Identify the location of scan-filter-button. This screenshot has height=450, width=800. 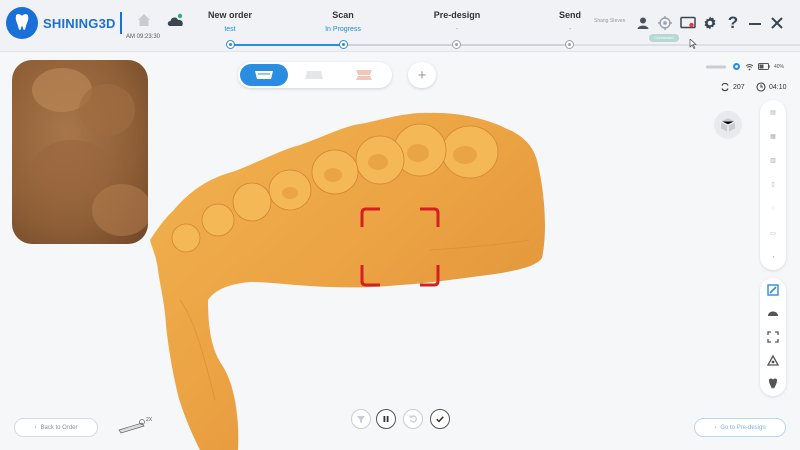
(361, 419).